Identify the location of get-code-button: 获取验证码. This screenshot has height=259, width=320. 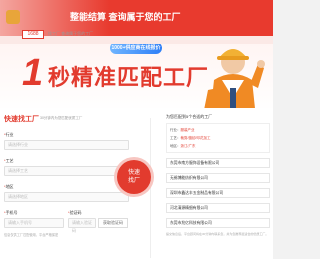
(113, 223).